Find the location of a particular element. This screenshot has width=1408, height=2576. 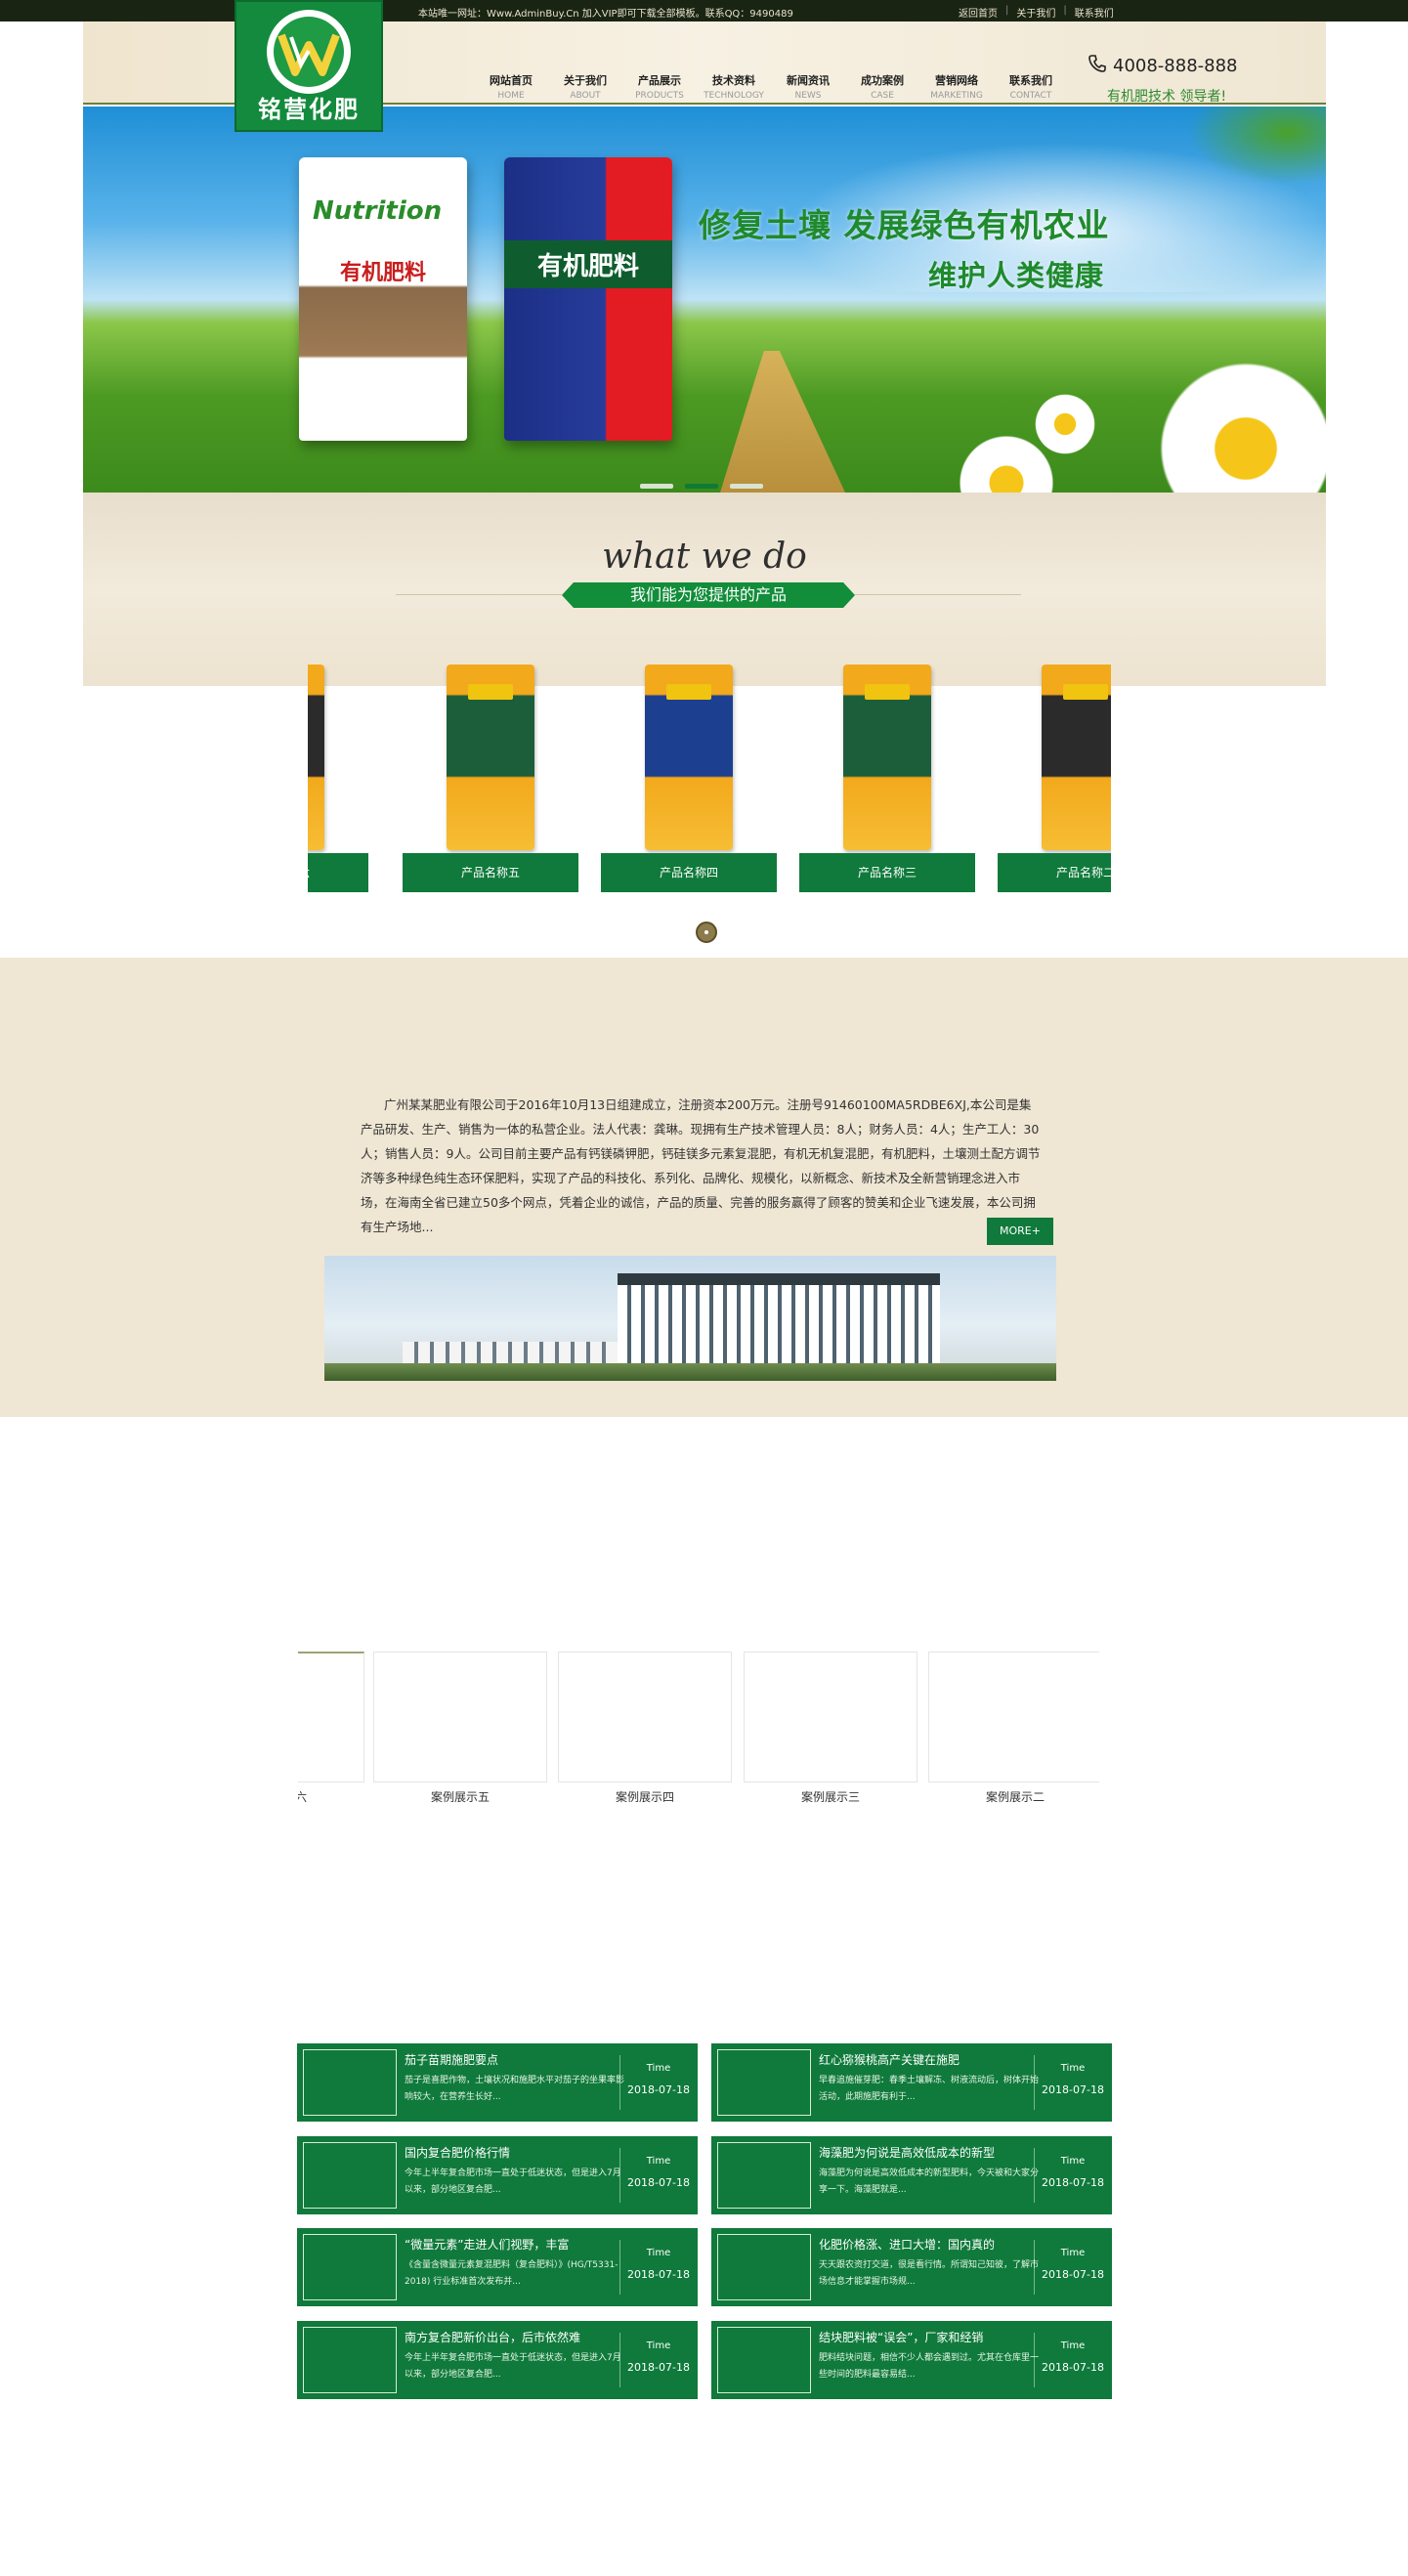

site-logo: 铭营化肥 is located at coordinates (309, 66).